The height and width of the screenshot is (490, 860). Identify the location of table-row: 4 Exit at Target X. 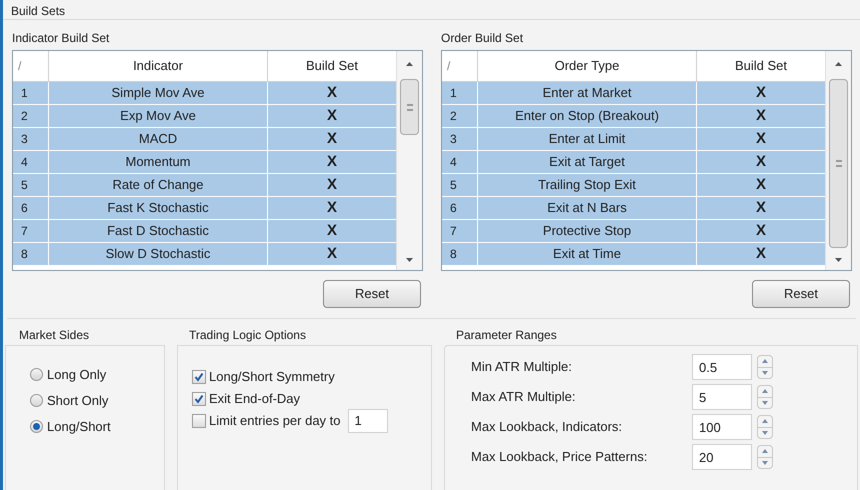
(633, 162).